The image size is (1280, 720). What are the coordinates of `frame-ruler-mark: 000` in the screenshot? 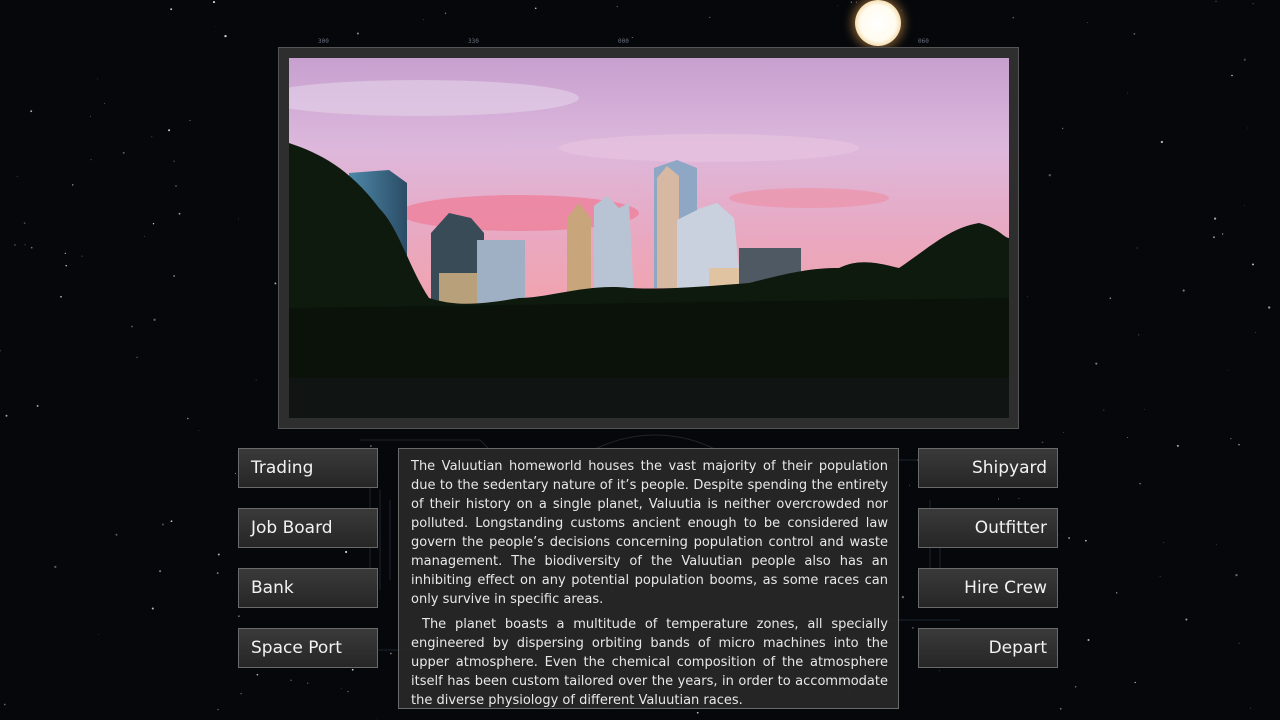 It's located at (623, 41).